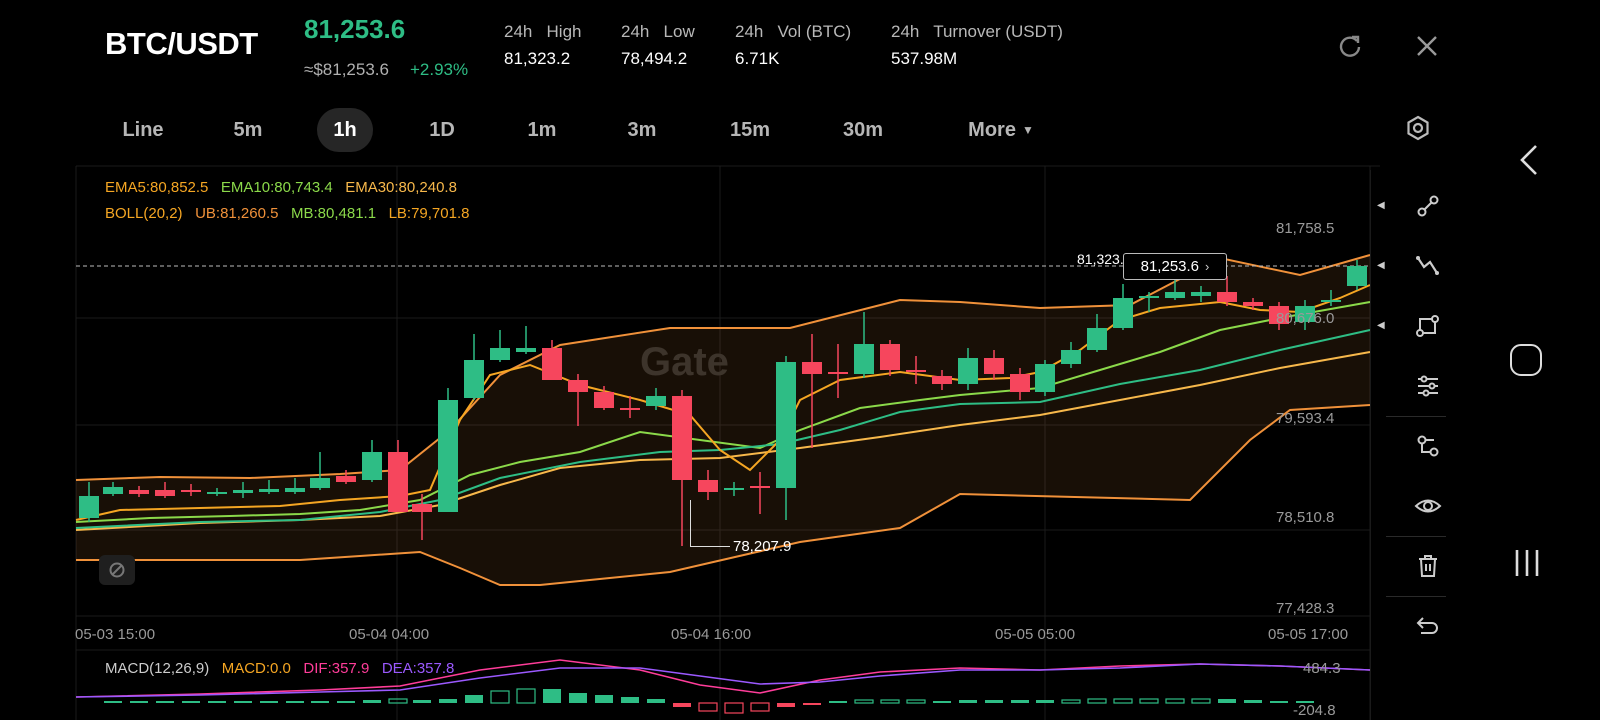 This screenshot has height=720, width=1600. What do you see at coordinates (1418, 128) in the screenshot?
I see `chart-settings-icon` at bounding box center [1418, 128].